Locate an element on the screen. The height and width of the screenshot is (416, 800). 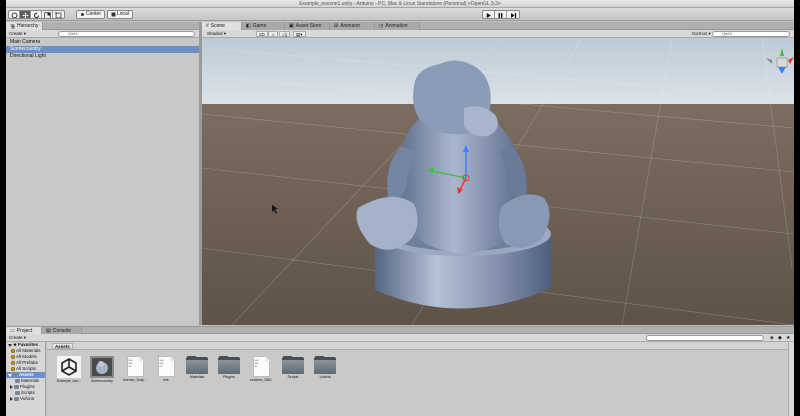
project-tabbar: ▭ Project ▤ Console is located at coordinates (400, 330).